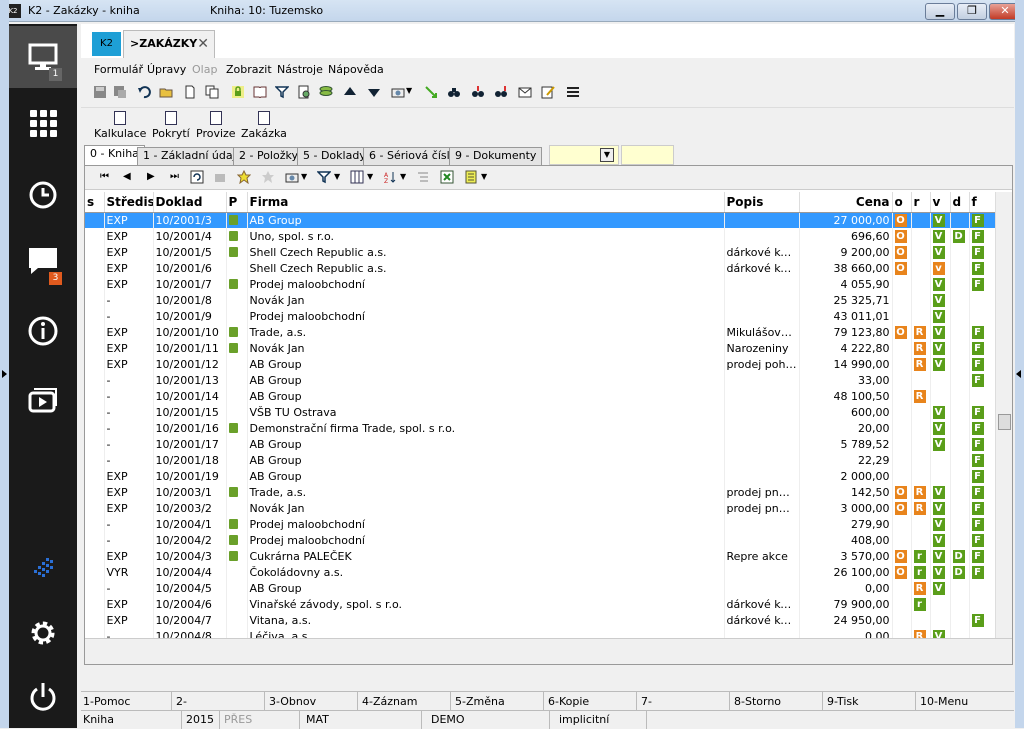 This screenshot has width=1024, height=729. I want to click on subtab-dokumenty: 9 - Dokumenty, so click(496, 156).